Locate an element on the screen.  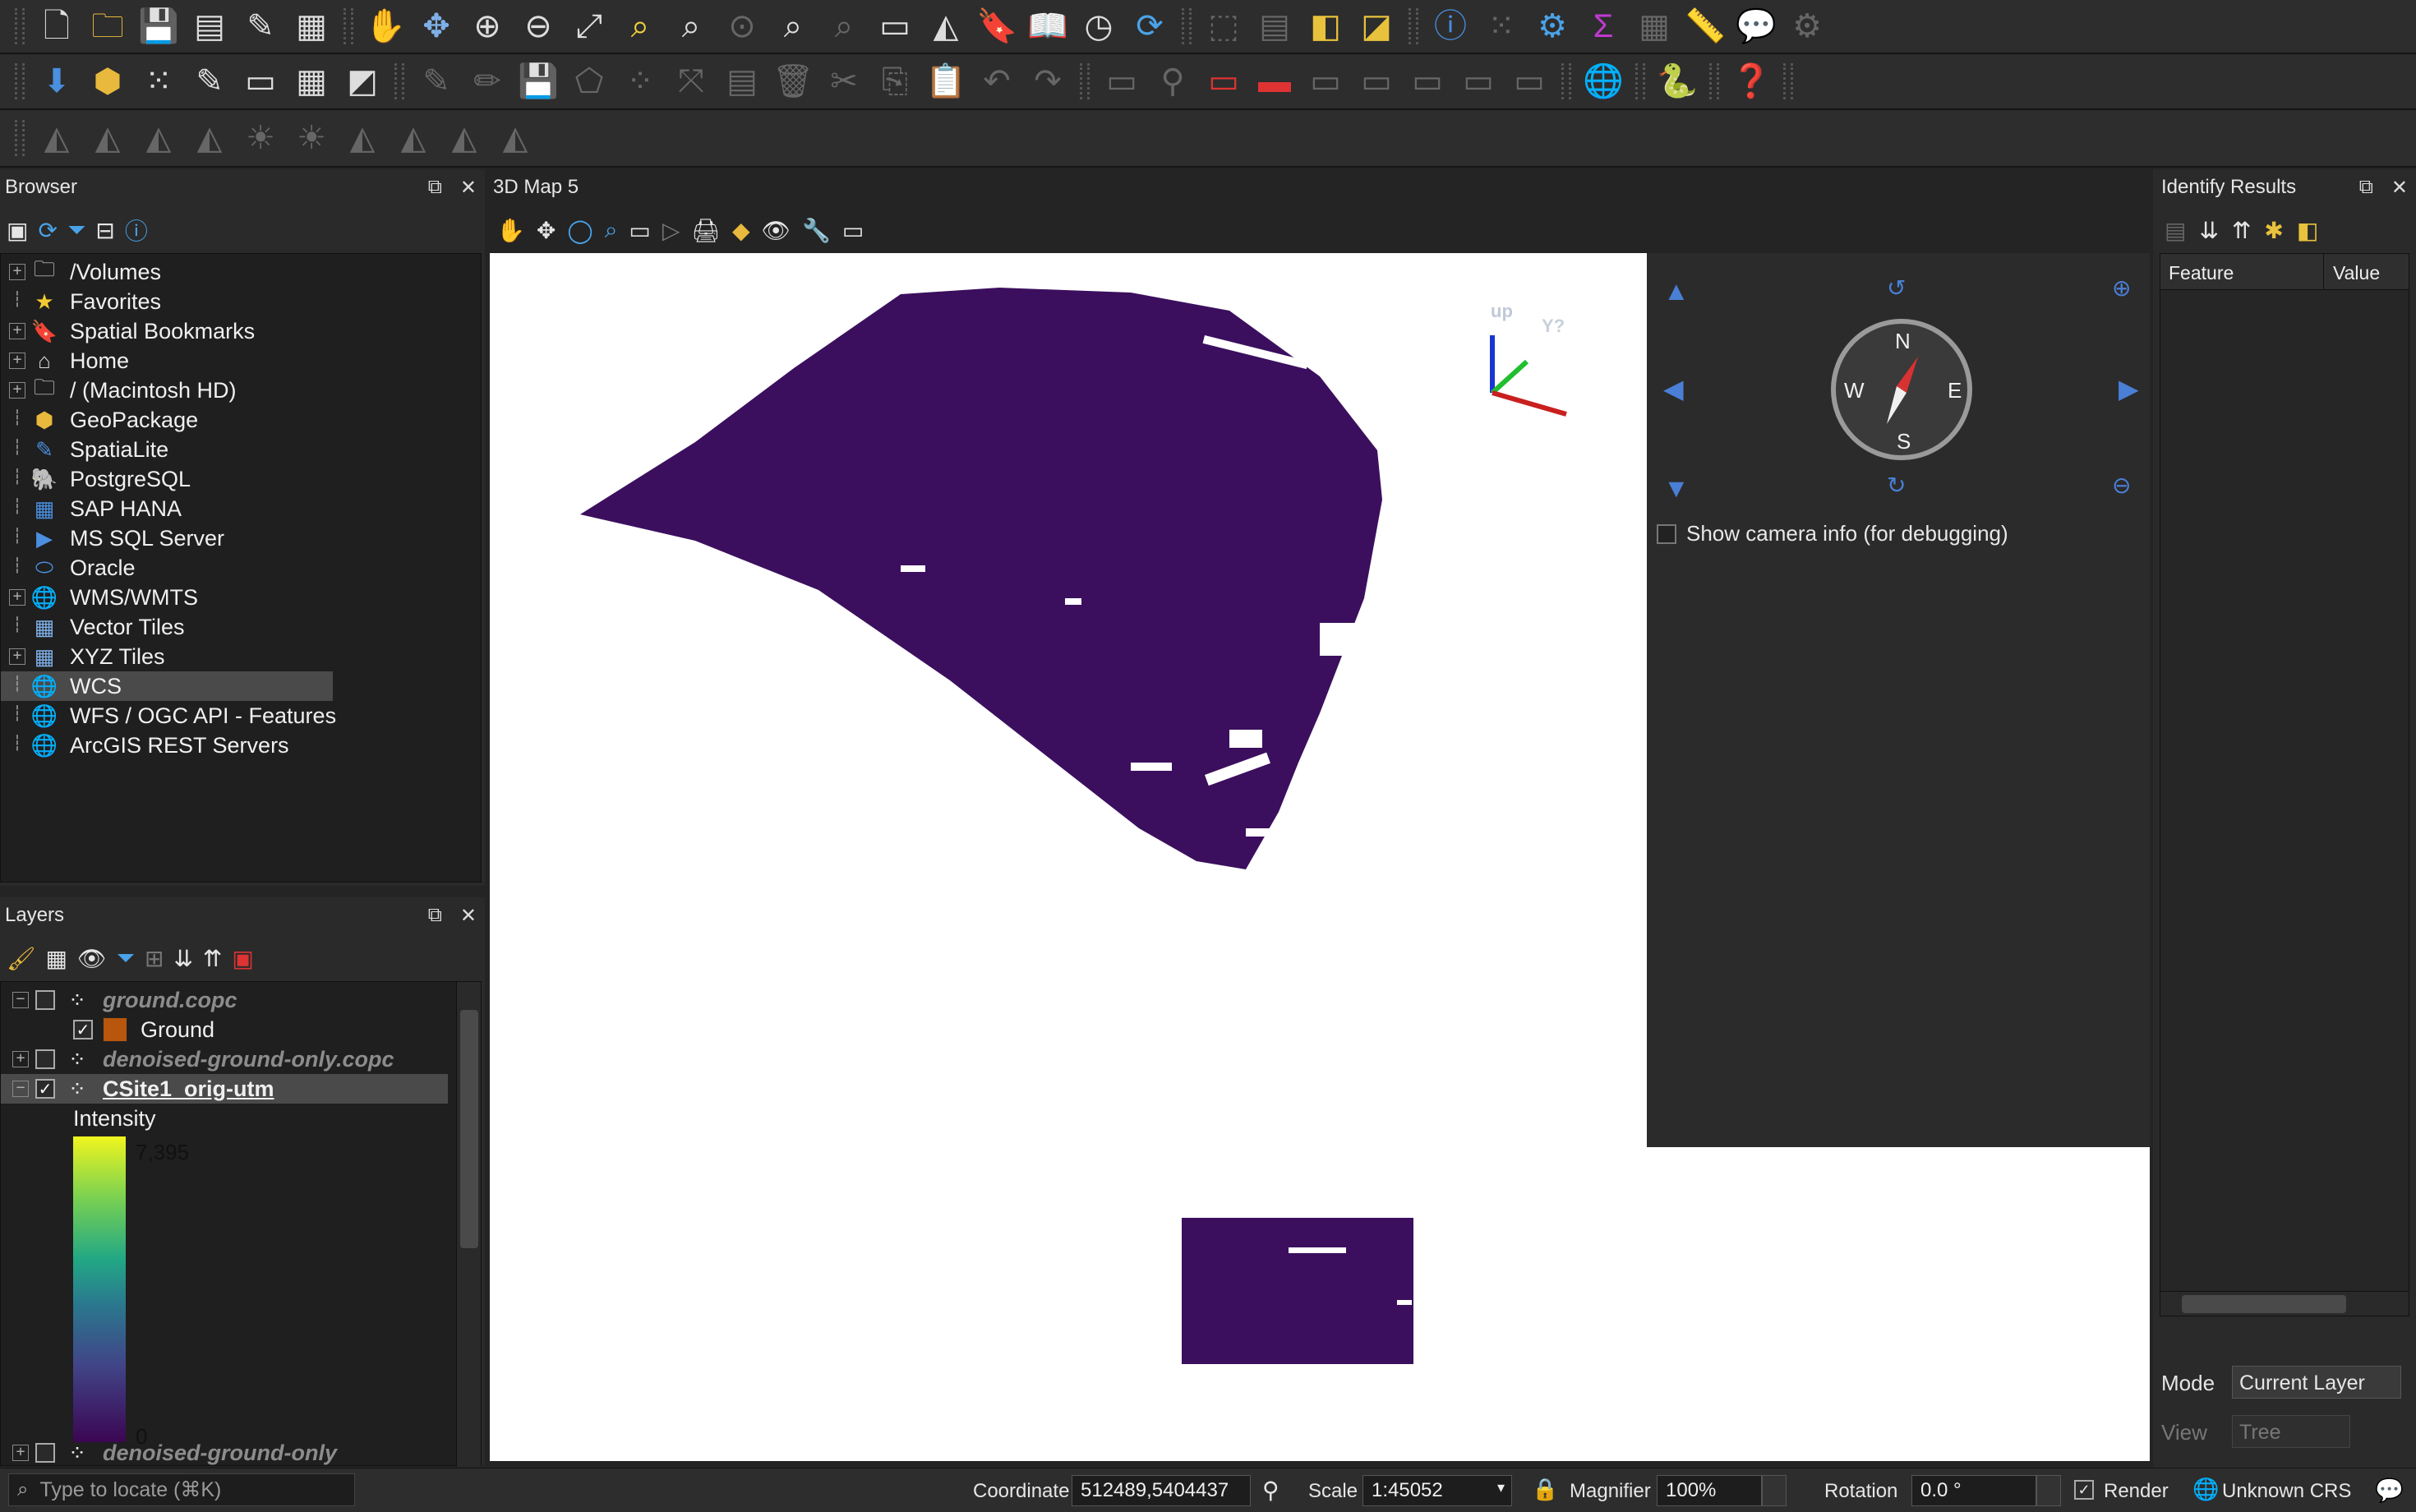
identify-form-icon: ▤ is located at coordinates (2176, 231).